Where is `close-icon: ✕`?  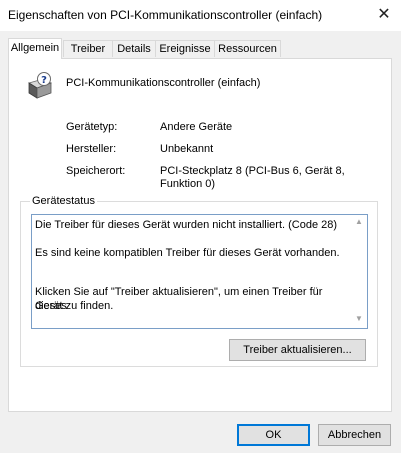
close-icon: ✕ is located at coordinates (384, 15).